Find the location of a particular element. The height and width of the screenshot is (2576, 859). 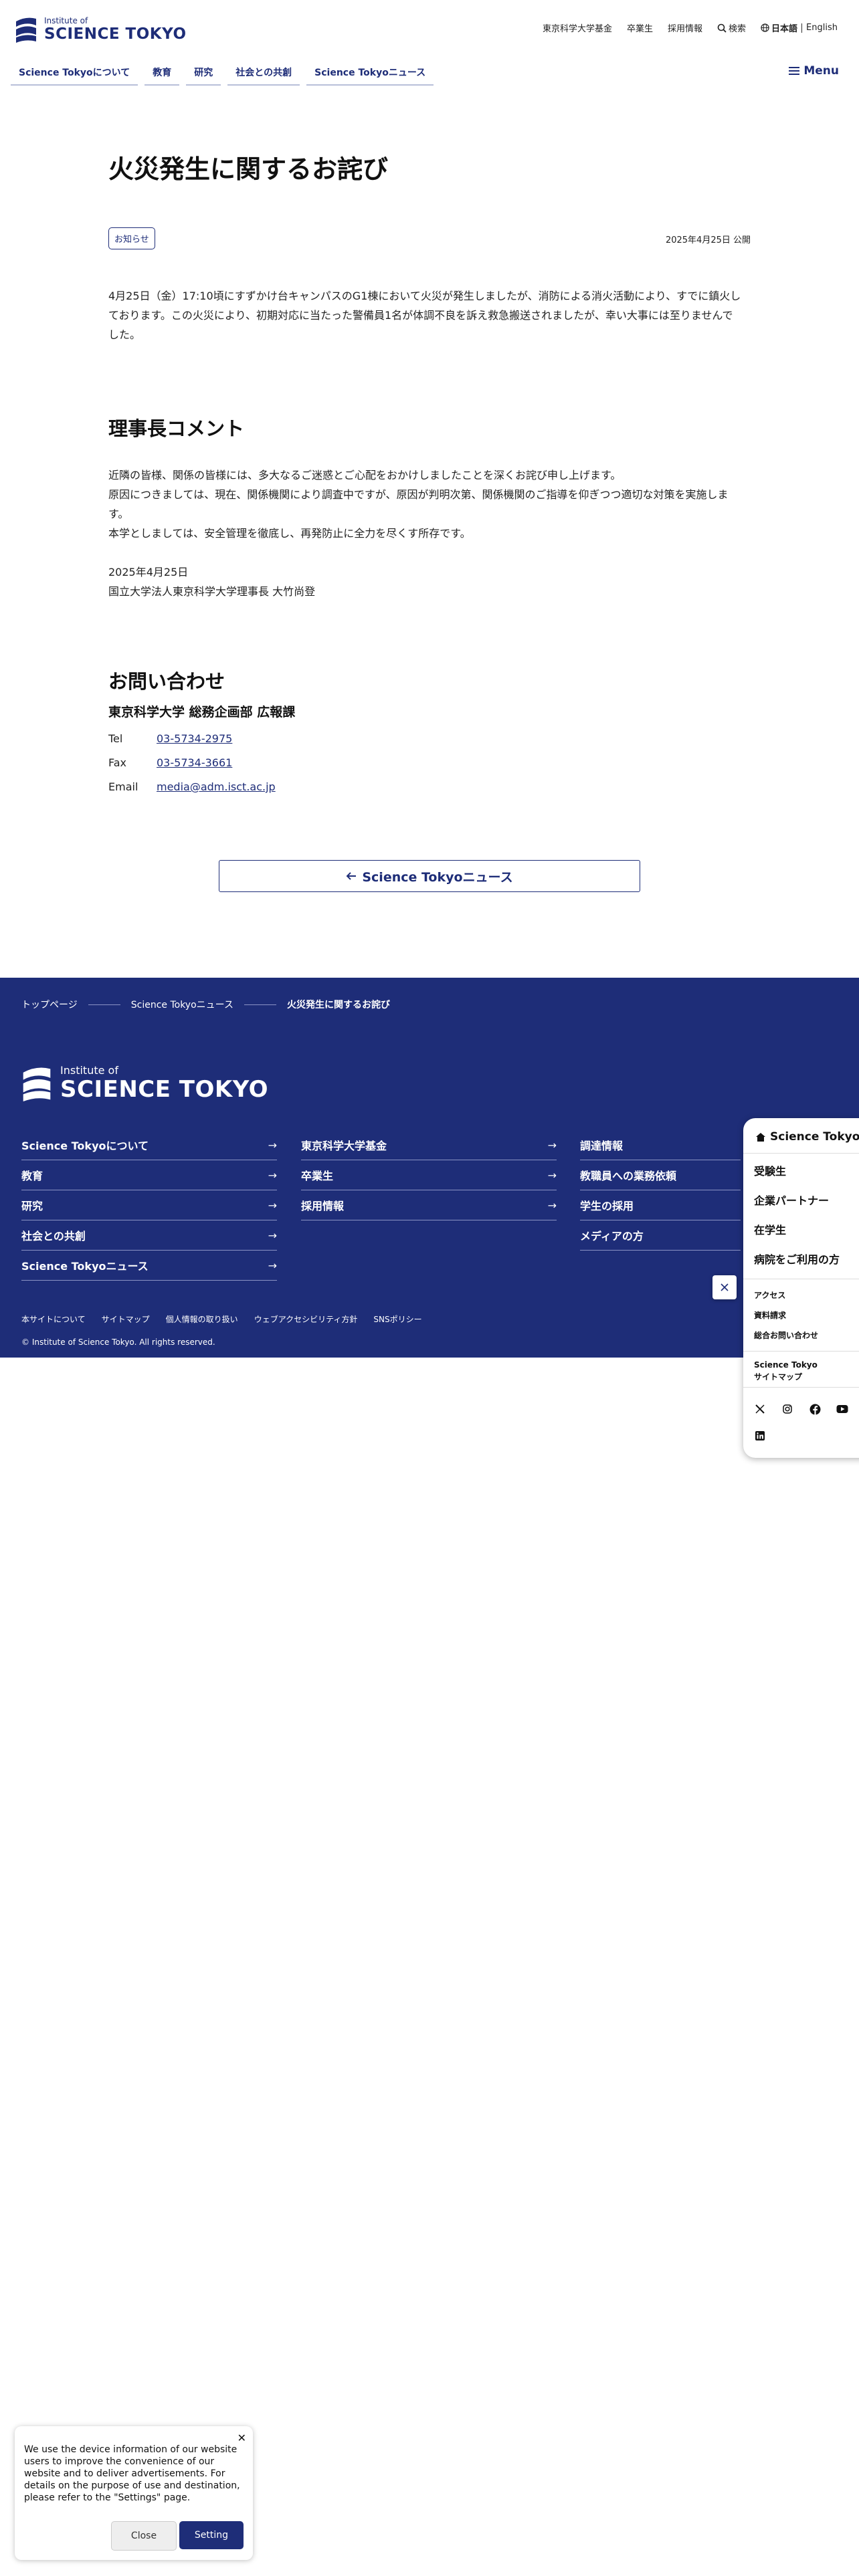

footer-logo: Institute of SCIENCE TOKYO is located at coordinates (144, 1083).